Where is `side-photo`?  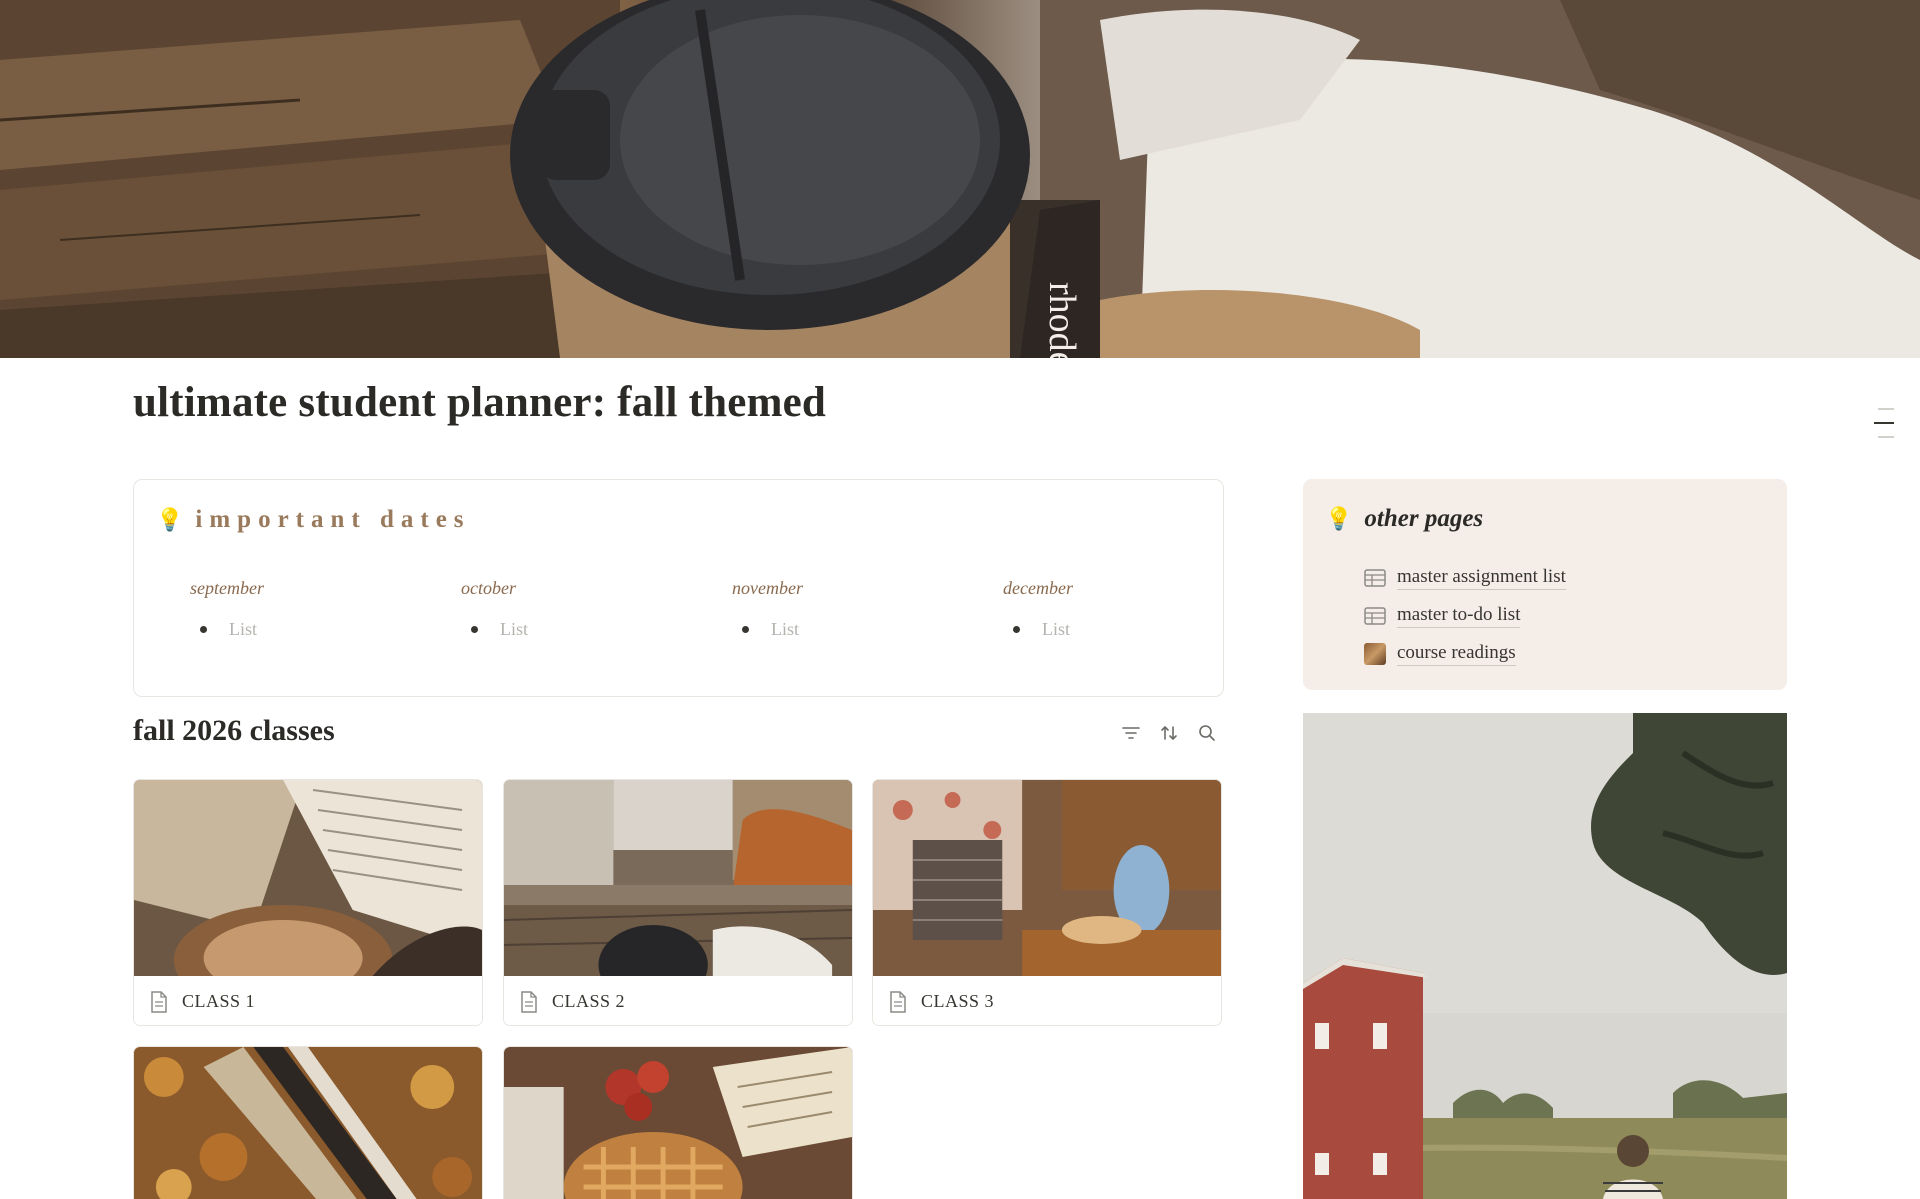 side-photo is located at coordinates (1545, 956).